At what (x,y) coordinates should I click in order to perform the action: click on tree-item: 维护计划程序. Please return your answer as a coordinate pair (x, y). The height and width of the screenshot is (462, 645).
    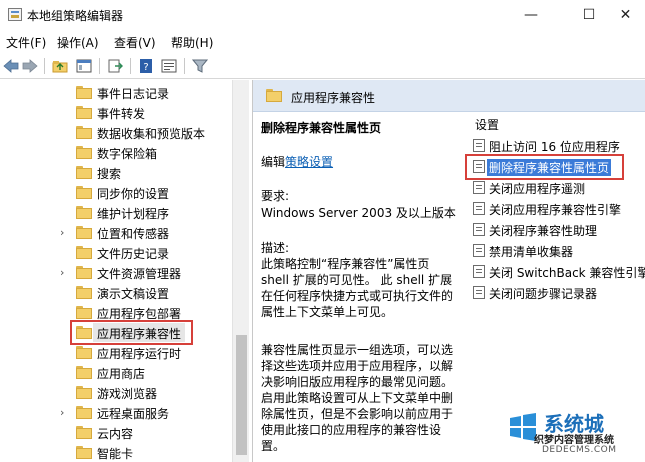
    Looking at the image, I should click on (115, 213).